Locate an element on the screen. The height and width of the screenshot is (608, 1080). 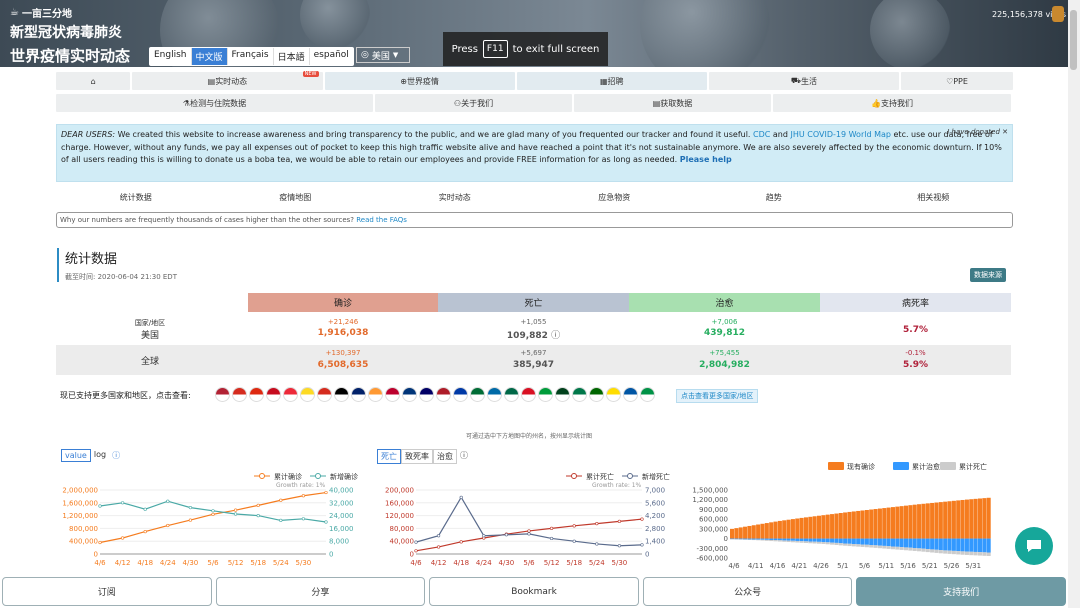
section-videos: 相关视频 is located at coordinates (934, 197).